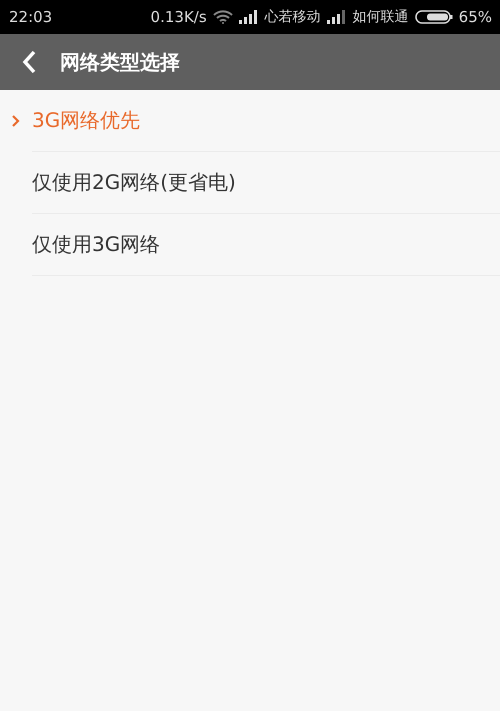 Image resolution: width=500 pixels, height=711 pixels. Describe the element at coordinates (292, 17) in the screenshot. I see `carrier-name: 心若移动` at that location.